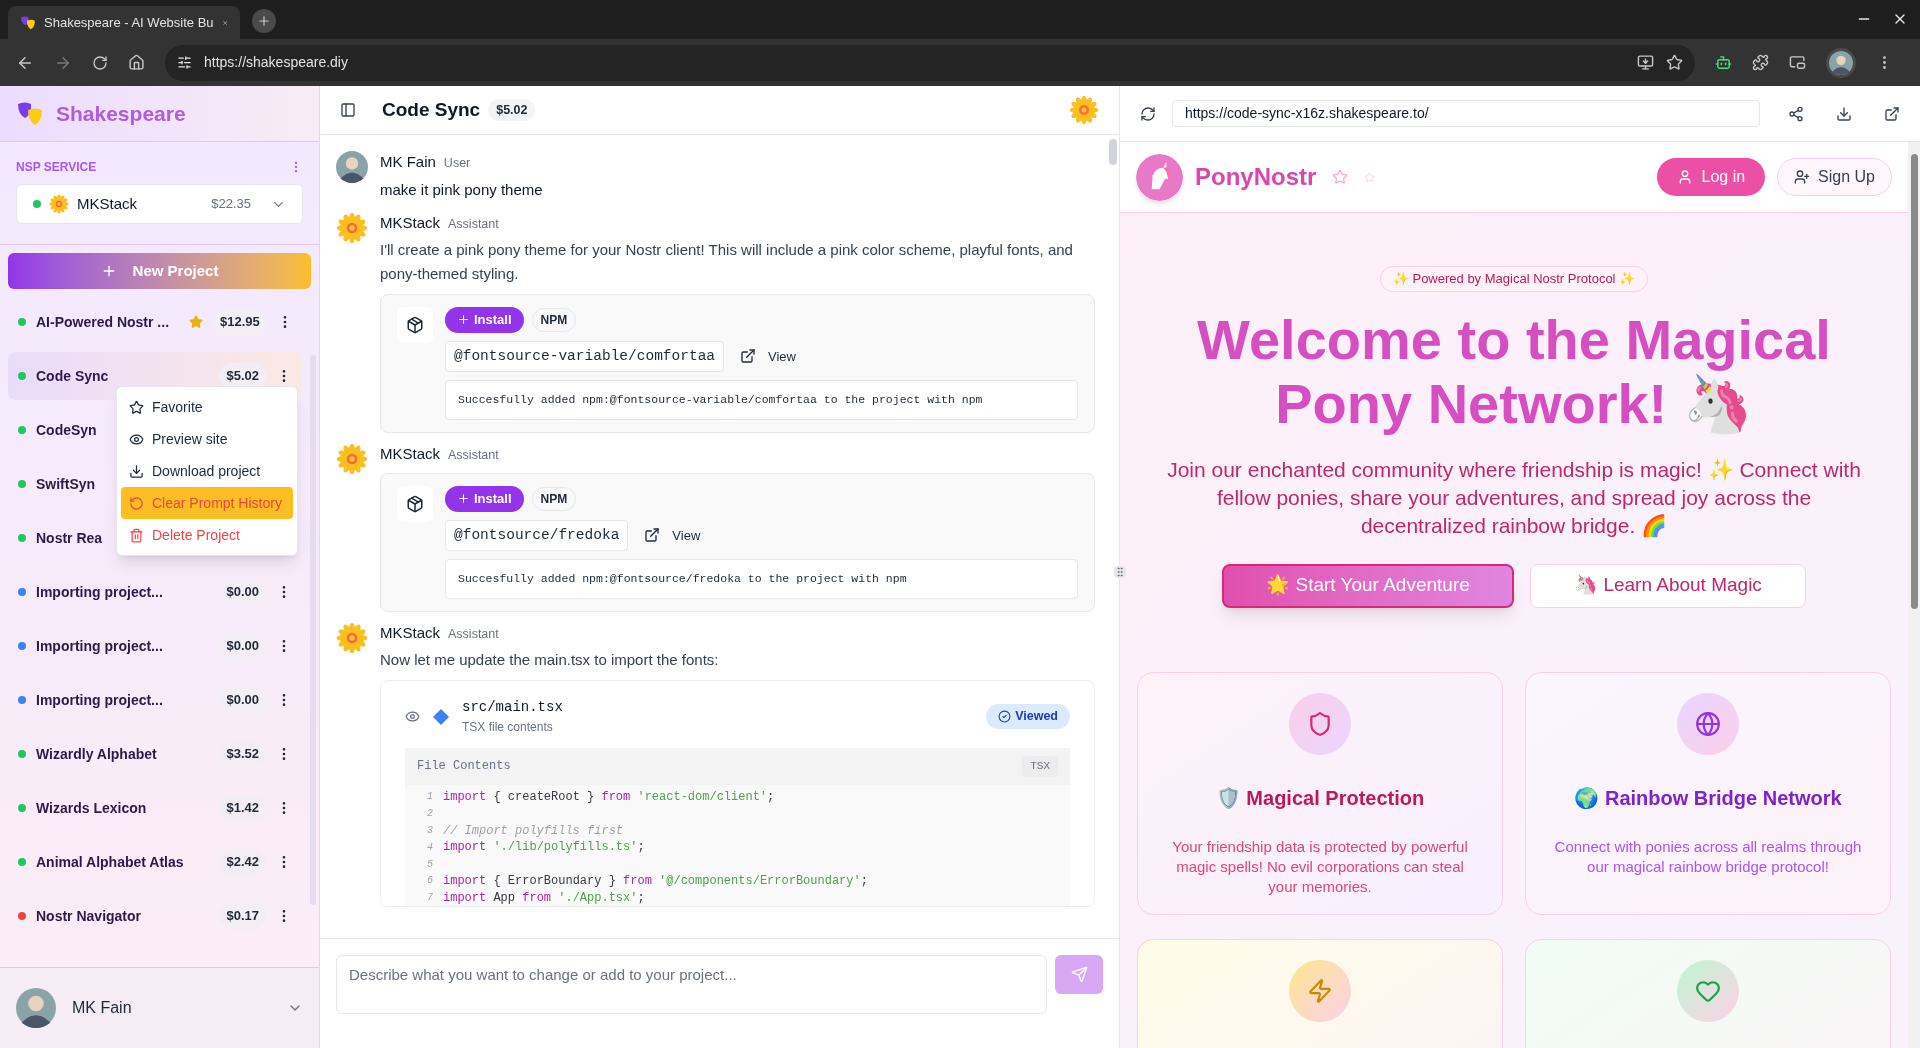  What do you see at coordinates (121, 113) in the screenshot?
I see `app-name: Shakespeare` at bounding box center [121, 113].